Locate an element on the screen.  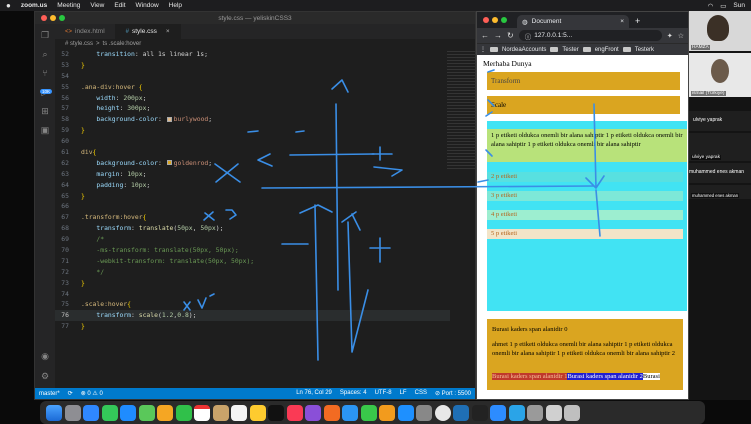
language-mode: CSS is located at coordinates (421, 393).